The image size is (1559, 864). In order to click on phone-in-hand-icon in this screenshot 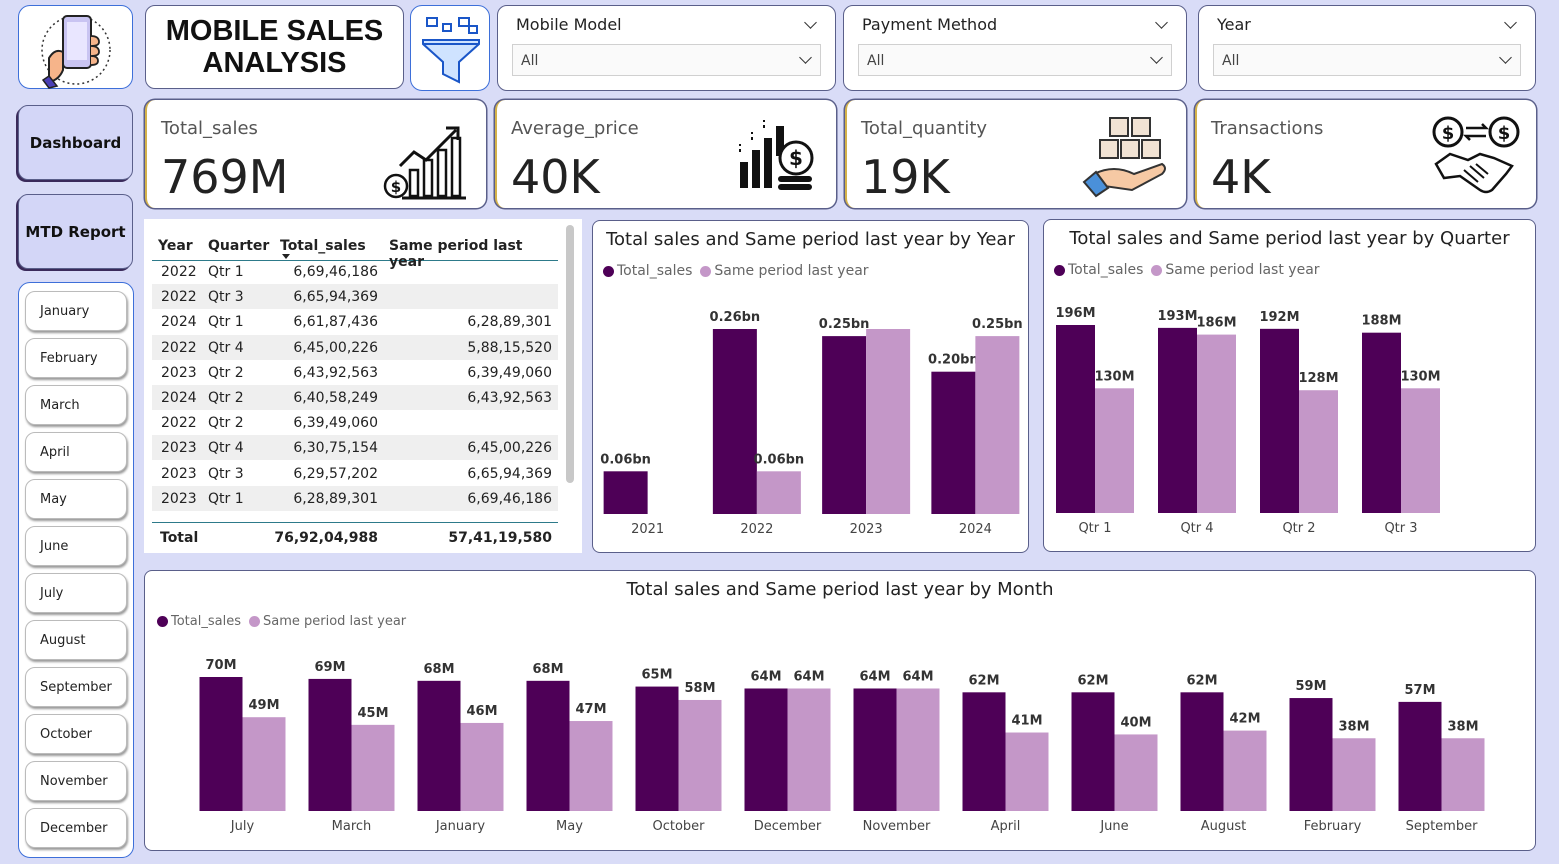, I will do `click(76, 52)`.